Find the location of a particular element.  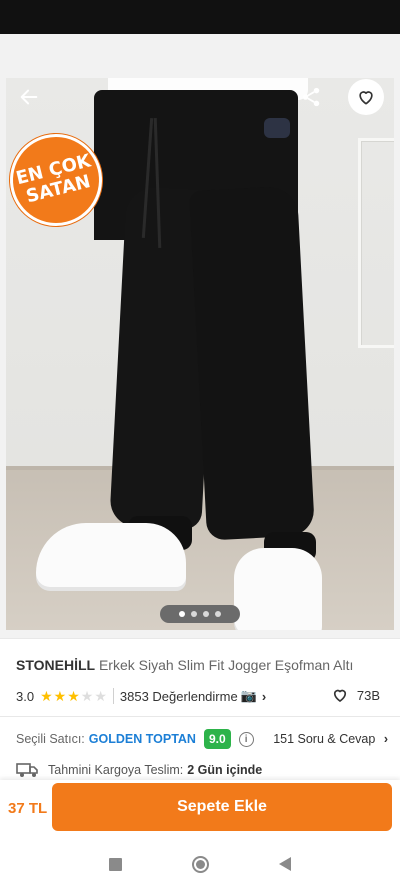

product-price: 37 TL is located at coordinates (28, 808).